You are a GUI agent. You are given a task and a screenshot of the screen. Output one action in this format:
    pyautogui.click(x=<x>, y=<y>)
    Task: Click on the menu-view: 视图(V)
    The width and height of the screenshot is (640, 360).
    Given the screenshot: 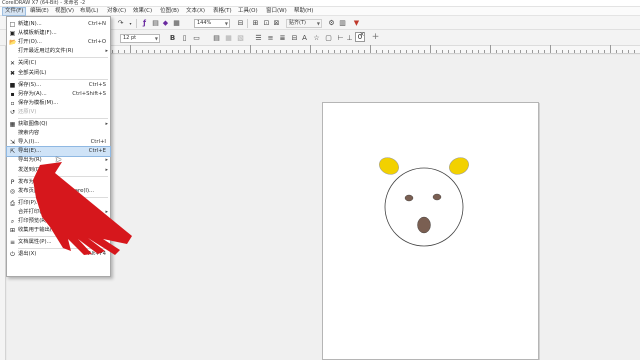 What is the action you would take?
    pyautogui.click(x=64, y=11)
    